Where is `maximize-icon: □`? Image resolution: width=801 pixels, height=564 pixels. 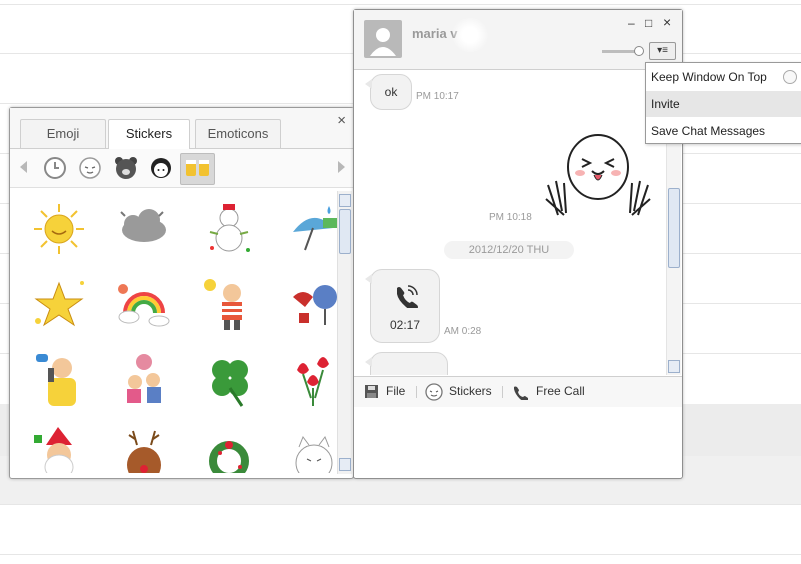
maximize-icon: □ is located at coordinates (648, 23).